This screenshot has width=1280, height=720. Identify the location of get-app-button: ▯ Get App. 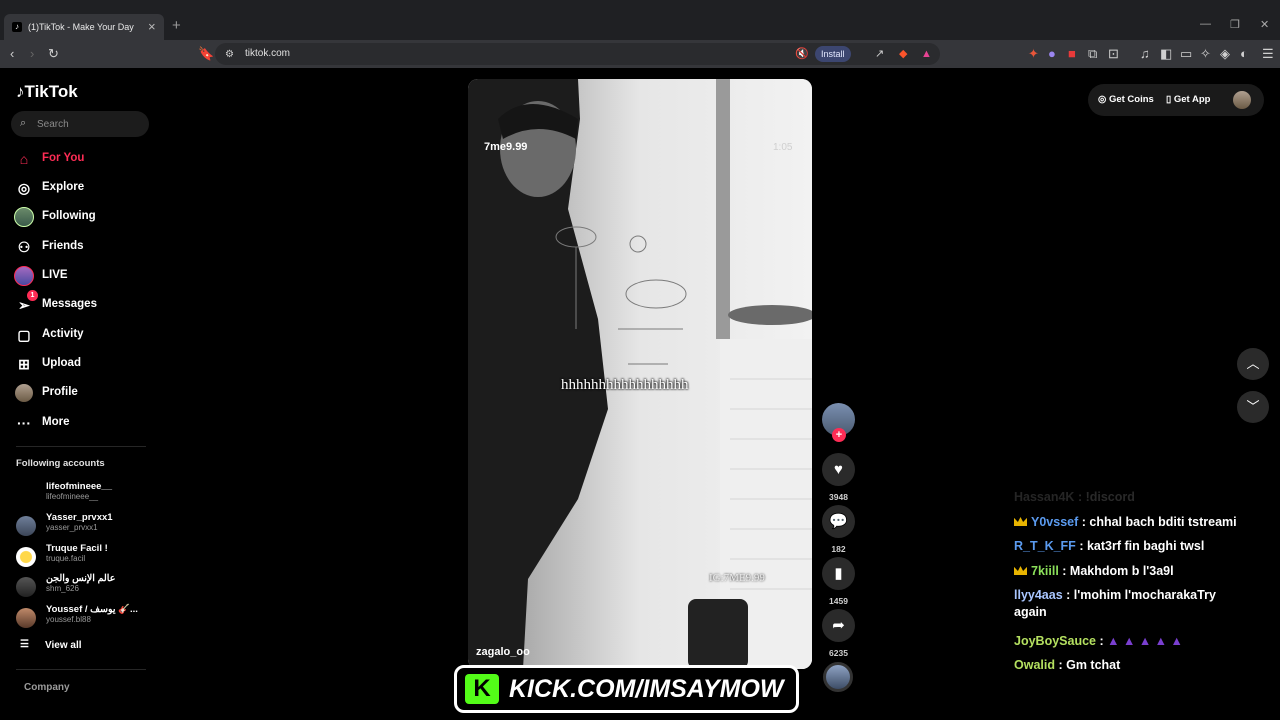
(1188, 99).